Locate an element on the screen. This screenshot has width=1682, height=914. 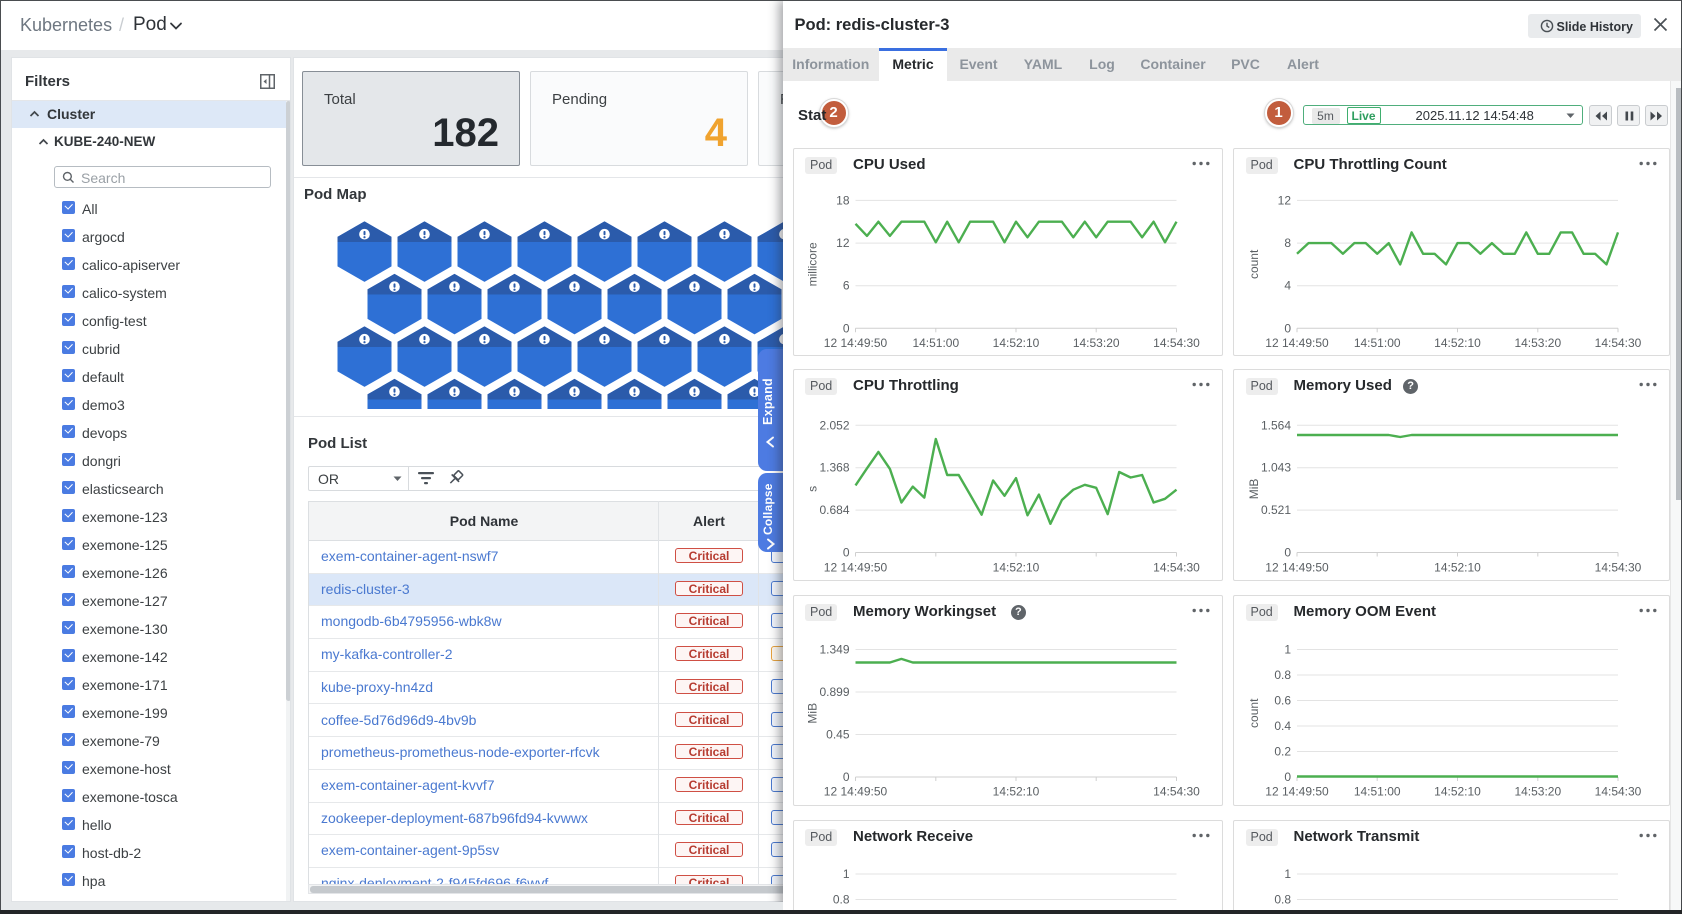
svg-text: millicore is located at coordinates (812, 264).